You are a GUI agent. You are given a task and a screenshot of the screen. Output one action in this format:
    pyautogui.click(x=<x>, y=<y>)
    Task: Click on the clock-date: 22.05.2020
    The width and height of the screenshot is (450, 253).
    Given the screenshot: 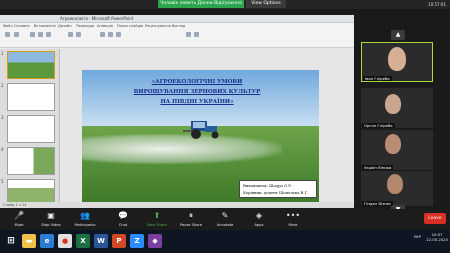 What is the action you would take?
    pyautogui.click(x=437, y=239)
    